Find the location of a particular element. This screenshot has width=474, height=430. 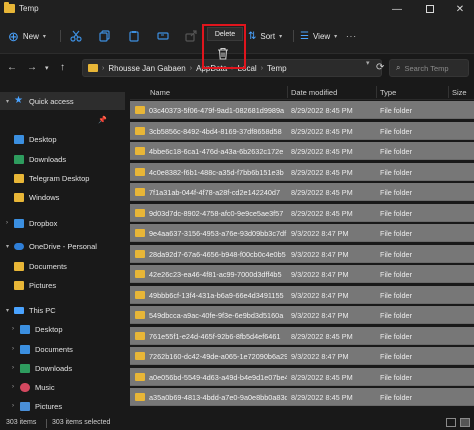

address-dropdown-icon: ▾ is located at coordinates (368, 63).